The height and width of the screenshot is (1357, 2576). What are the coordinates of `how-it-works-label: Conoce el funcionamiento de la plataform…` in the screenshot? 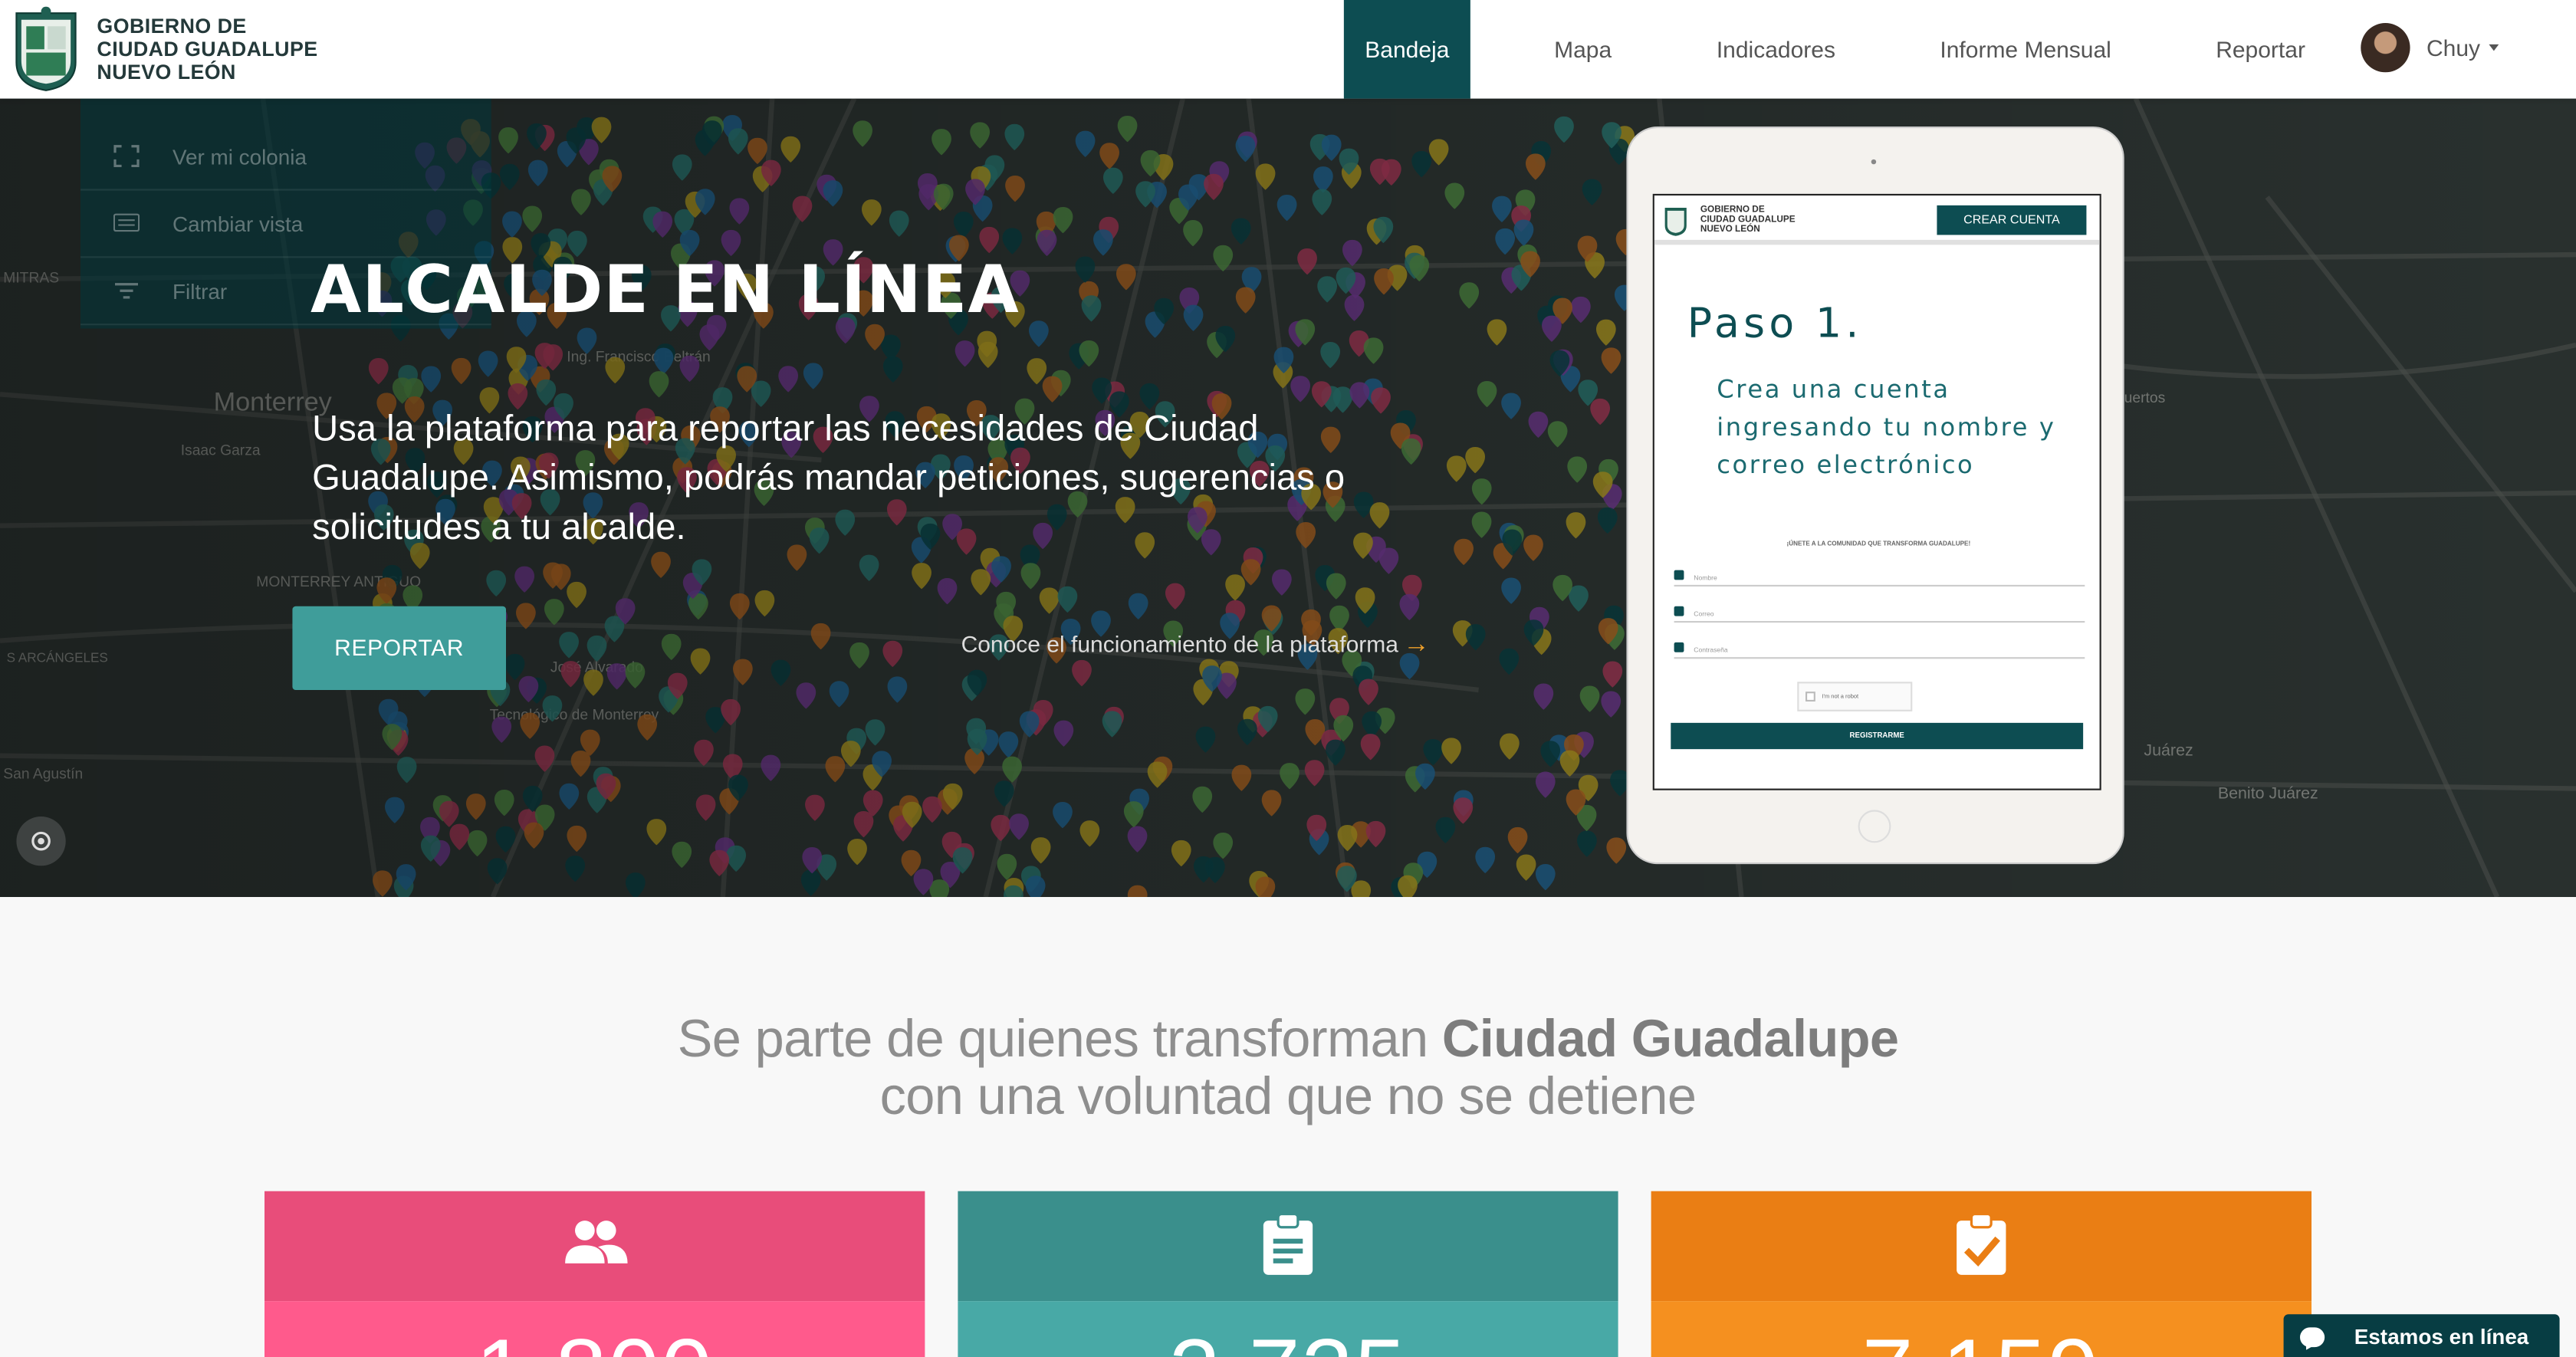 It's located at (1179, 644).